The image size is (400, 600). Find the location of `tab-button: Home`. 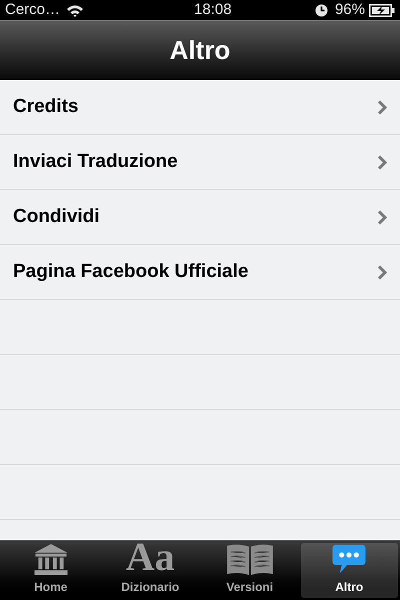

tab-button: Home is located at coordinates (51, 570).